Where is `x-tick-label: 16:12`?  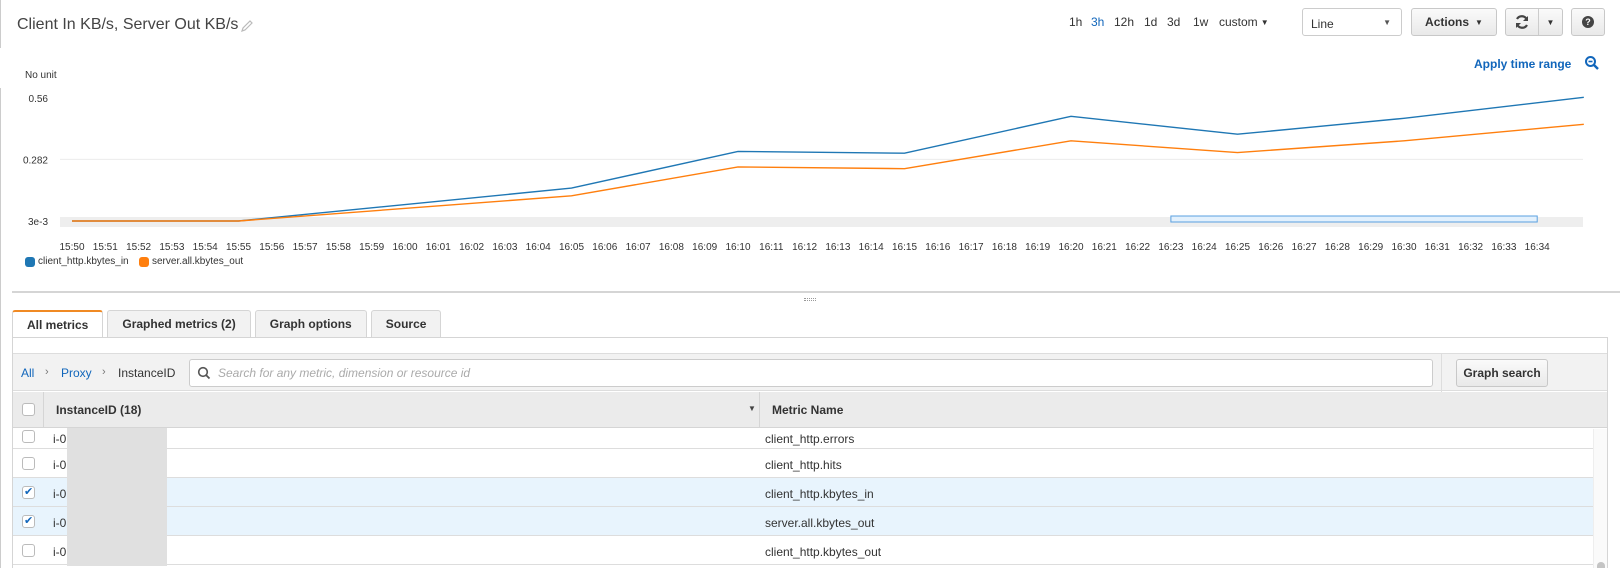 x-tick-label: 16:12 is located at coordinates (804, 247).